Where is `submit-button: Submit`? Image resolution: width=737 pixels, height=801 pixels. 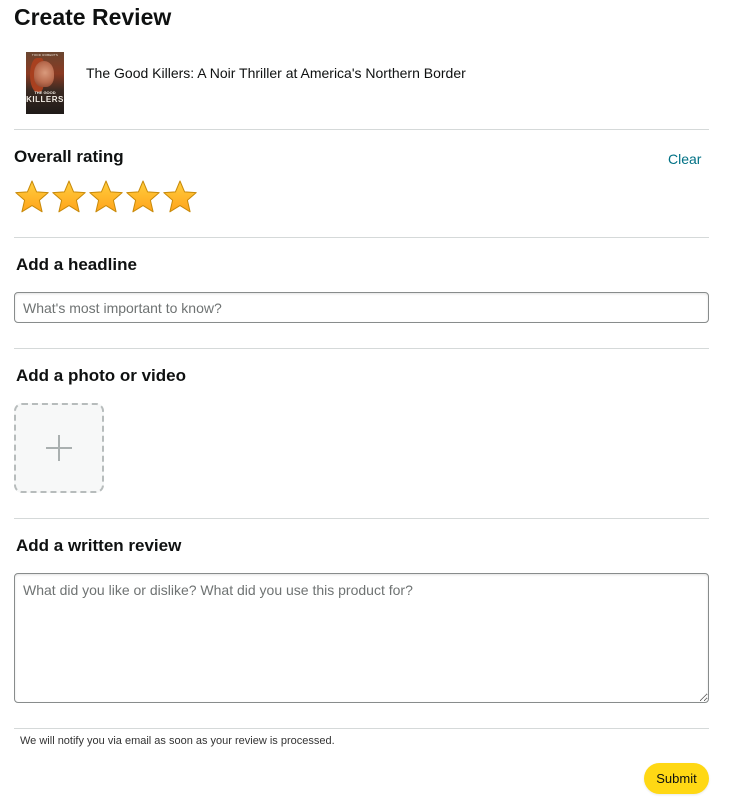
submit-button: Submit is located at coordinates (676, 778).